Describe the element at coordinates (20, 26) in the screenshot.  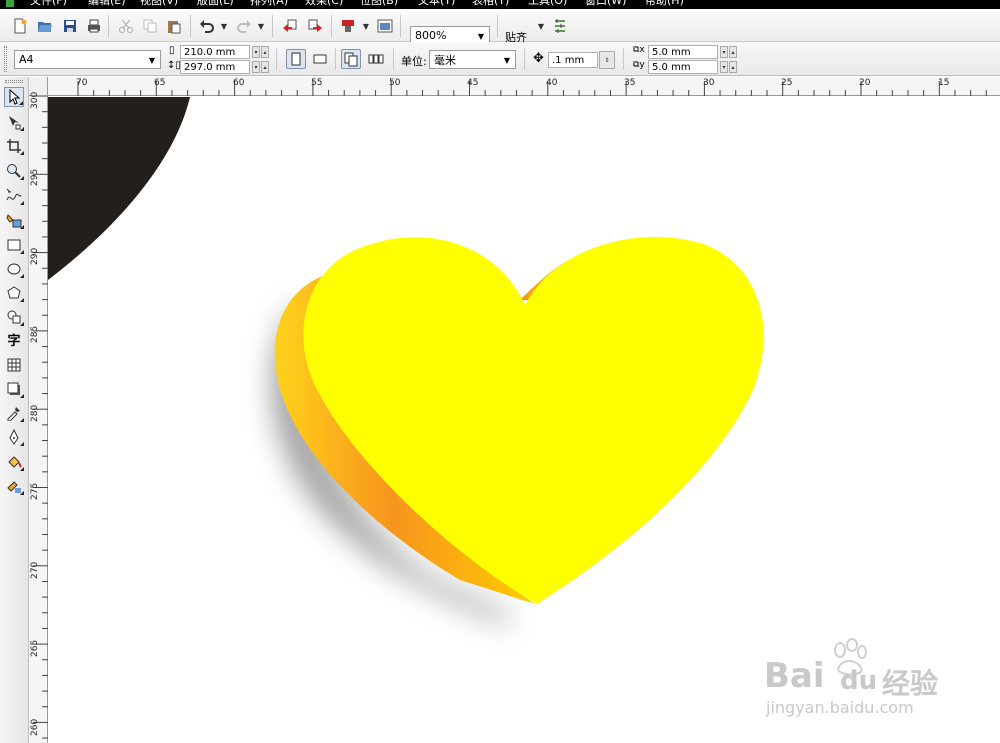
I see `new-document-button` at that location.